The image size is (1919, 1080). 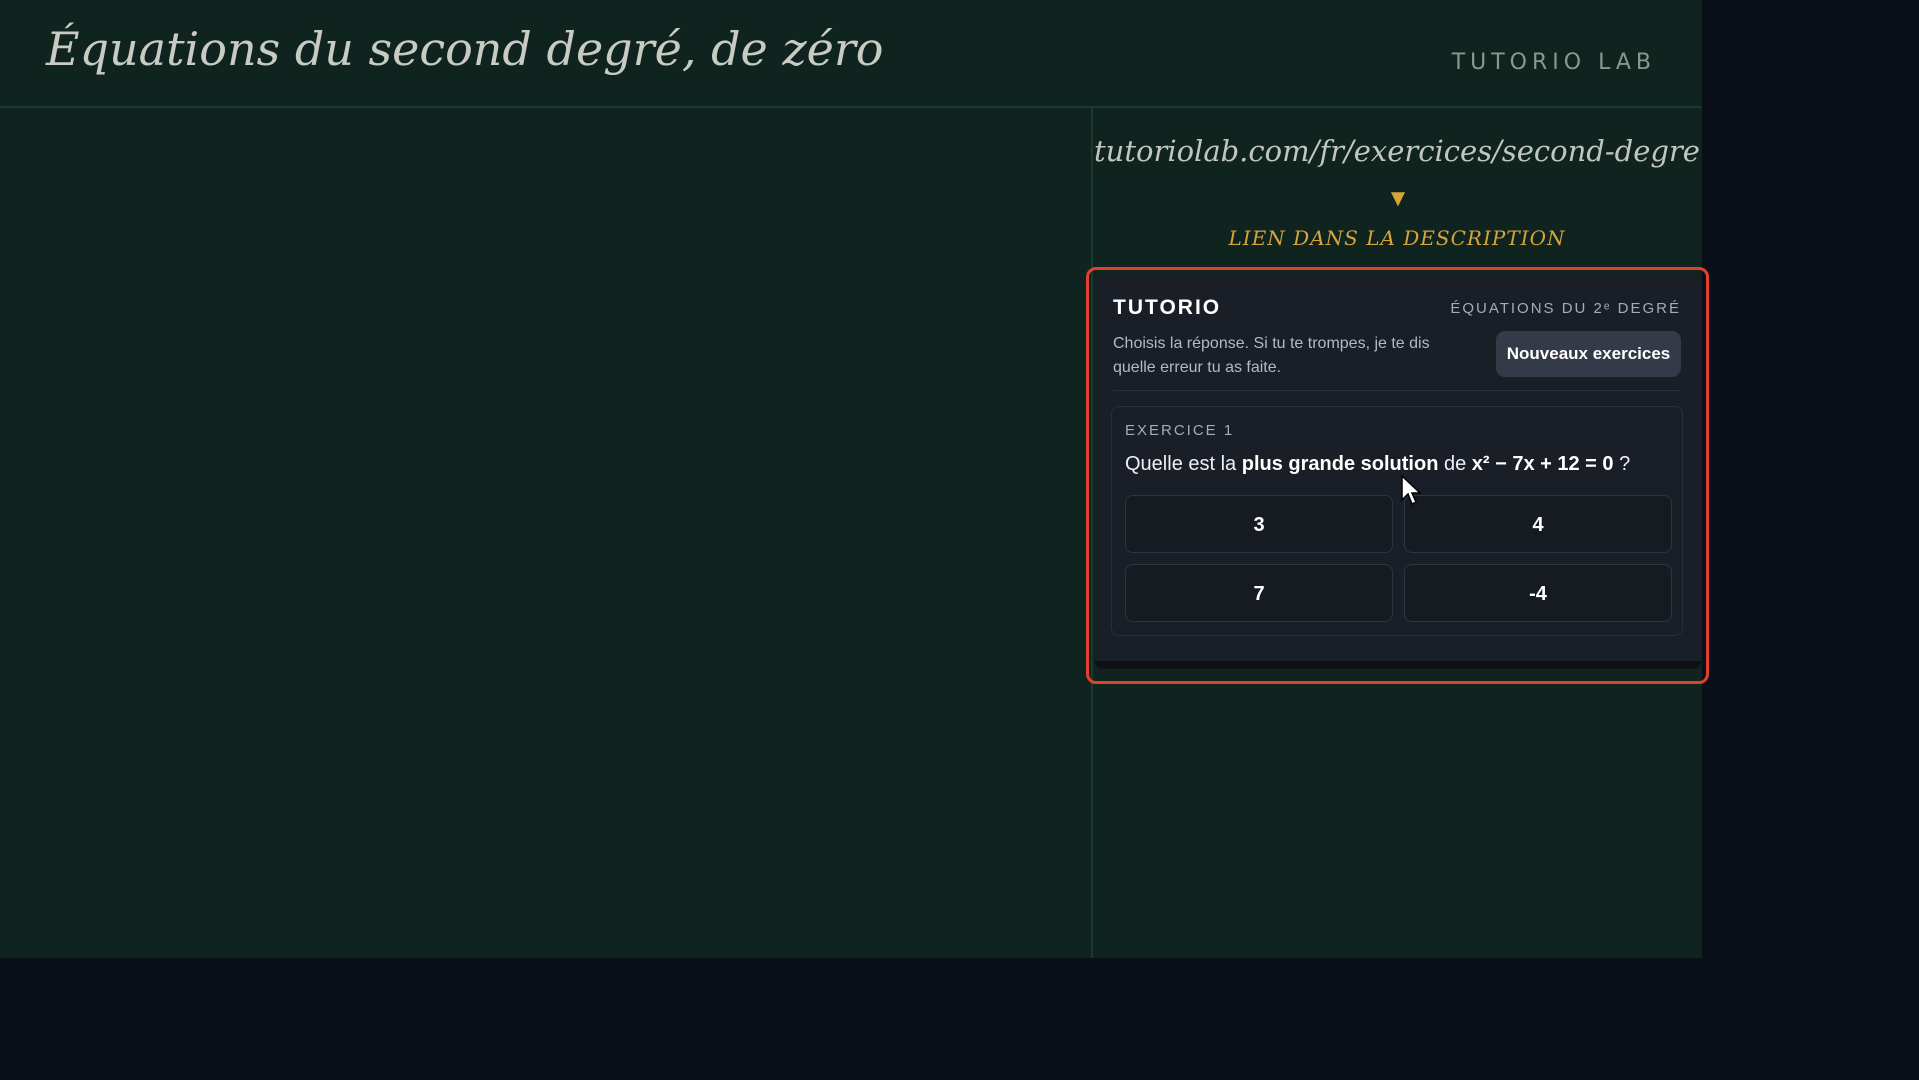 I want to click on down-triangle-icon: ▼, so click(x=1398, y=198).